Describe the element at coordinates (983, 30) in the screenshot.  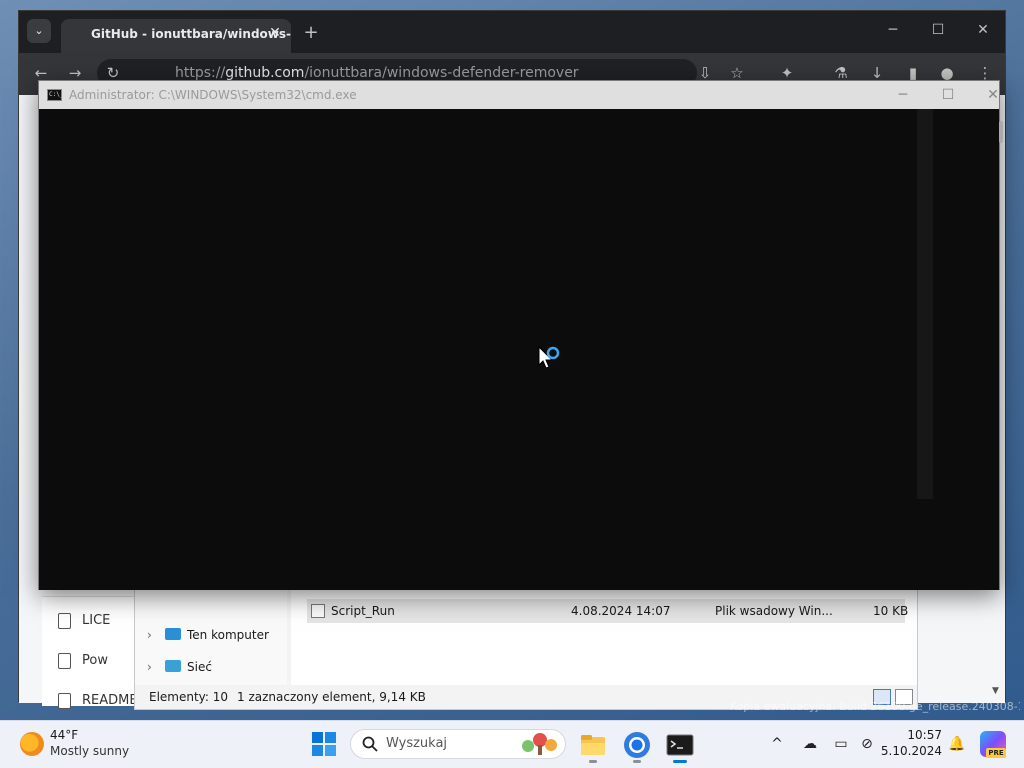
I see `browser-close-button: ✕` at that location.